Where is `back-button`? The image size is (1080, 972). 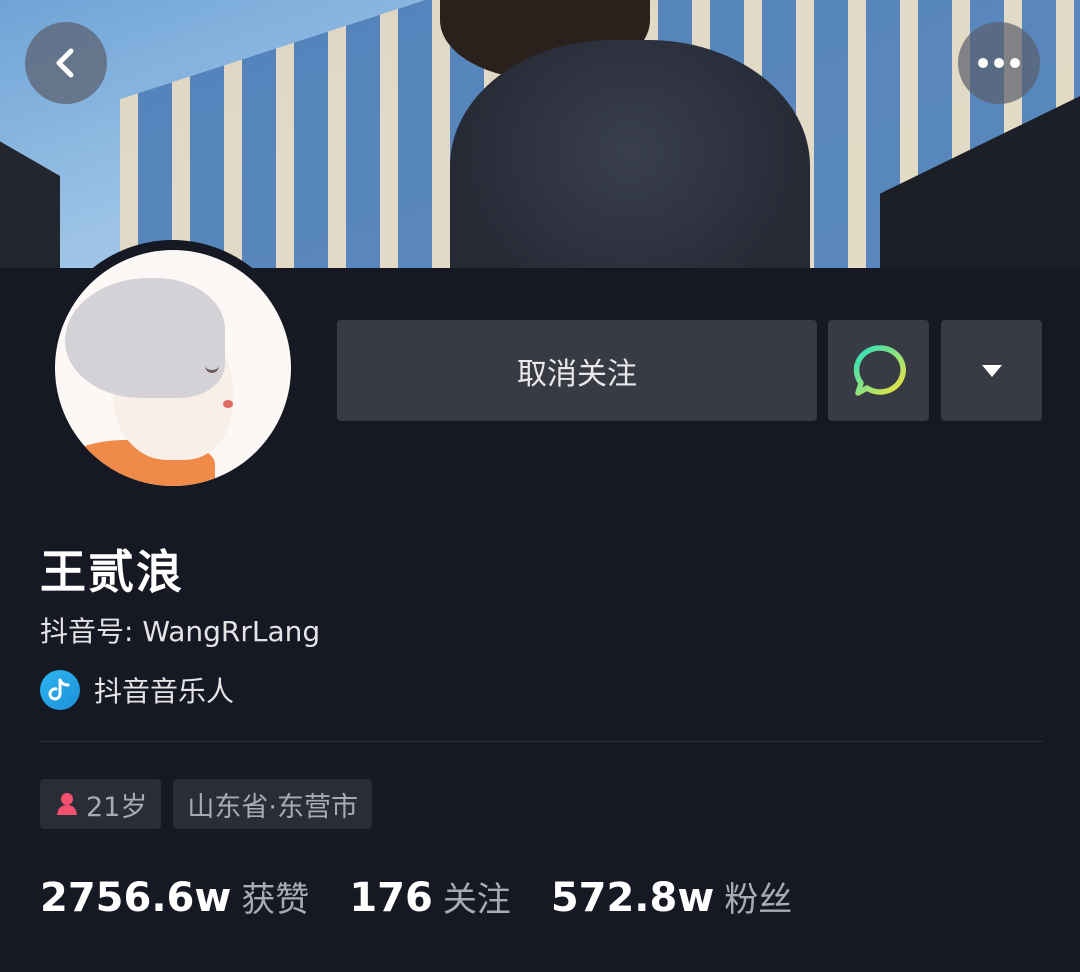 back-button is located at coordinates (66, 63).